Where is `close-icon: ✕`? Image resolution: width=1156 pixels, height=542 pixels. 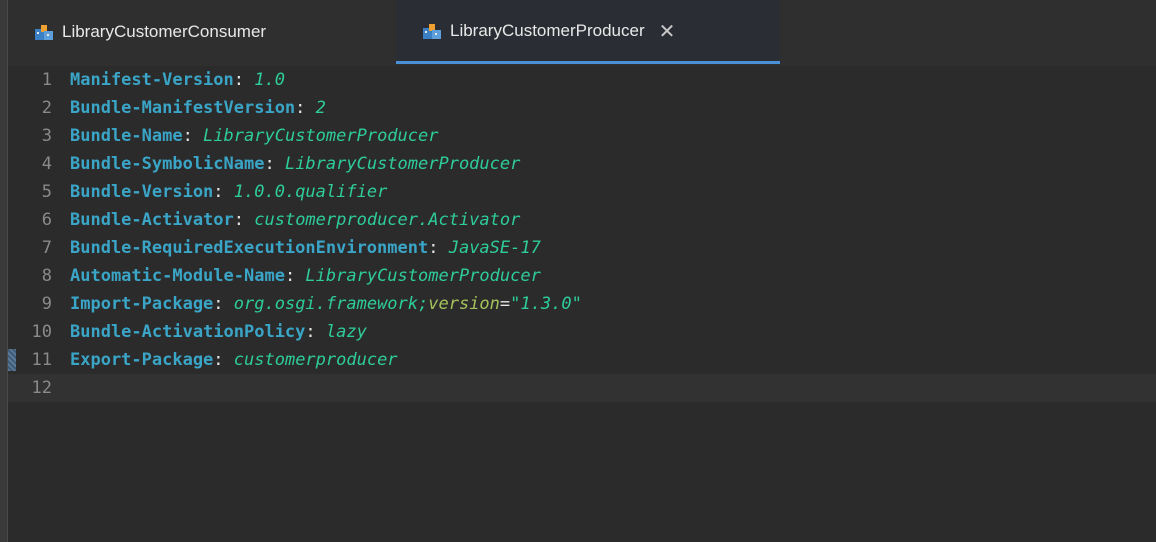 close-icon: ✕ is located at coordinates (667, 31).